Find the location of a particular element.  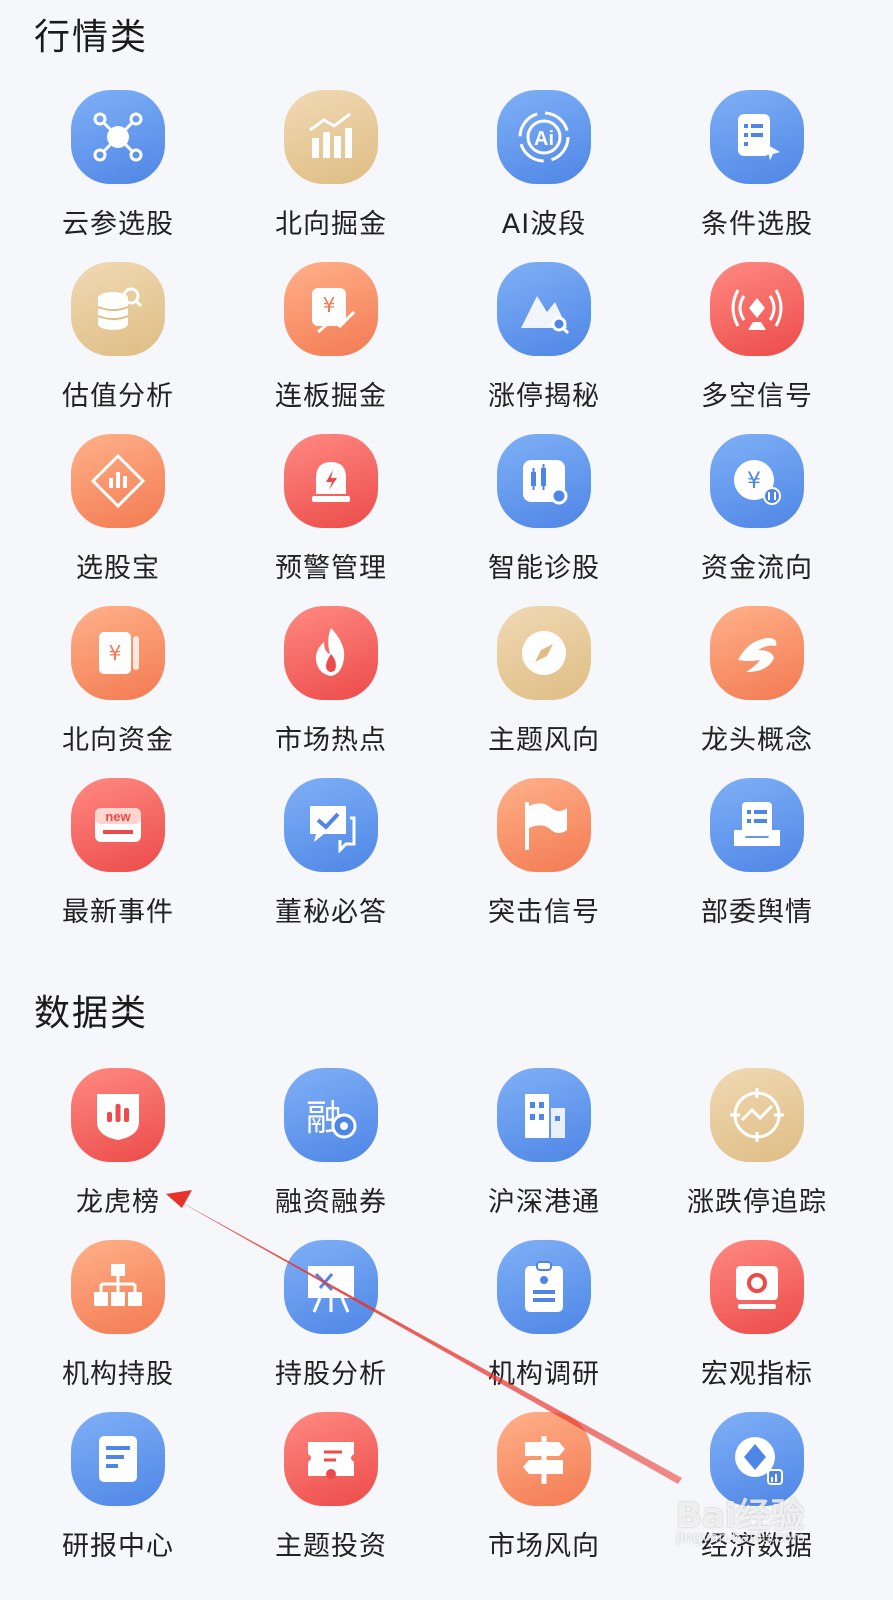

tool-tile-clipboard: 机构调研 is located at coordinates (544, 1320).